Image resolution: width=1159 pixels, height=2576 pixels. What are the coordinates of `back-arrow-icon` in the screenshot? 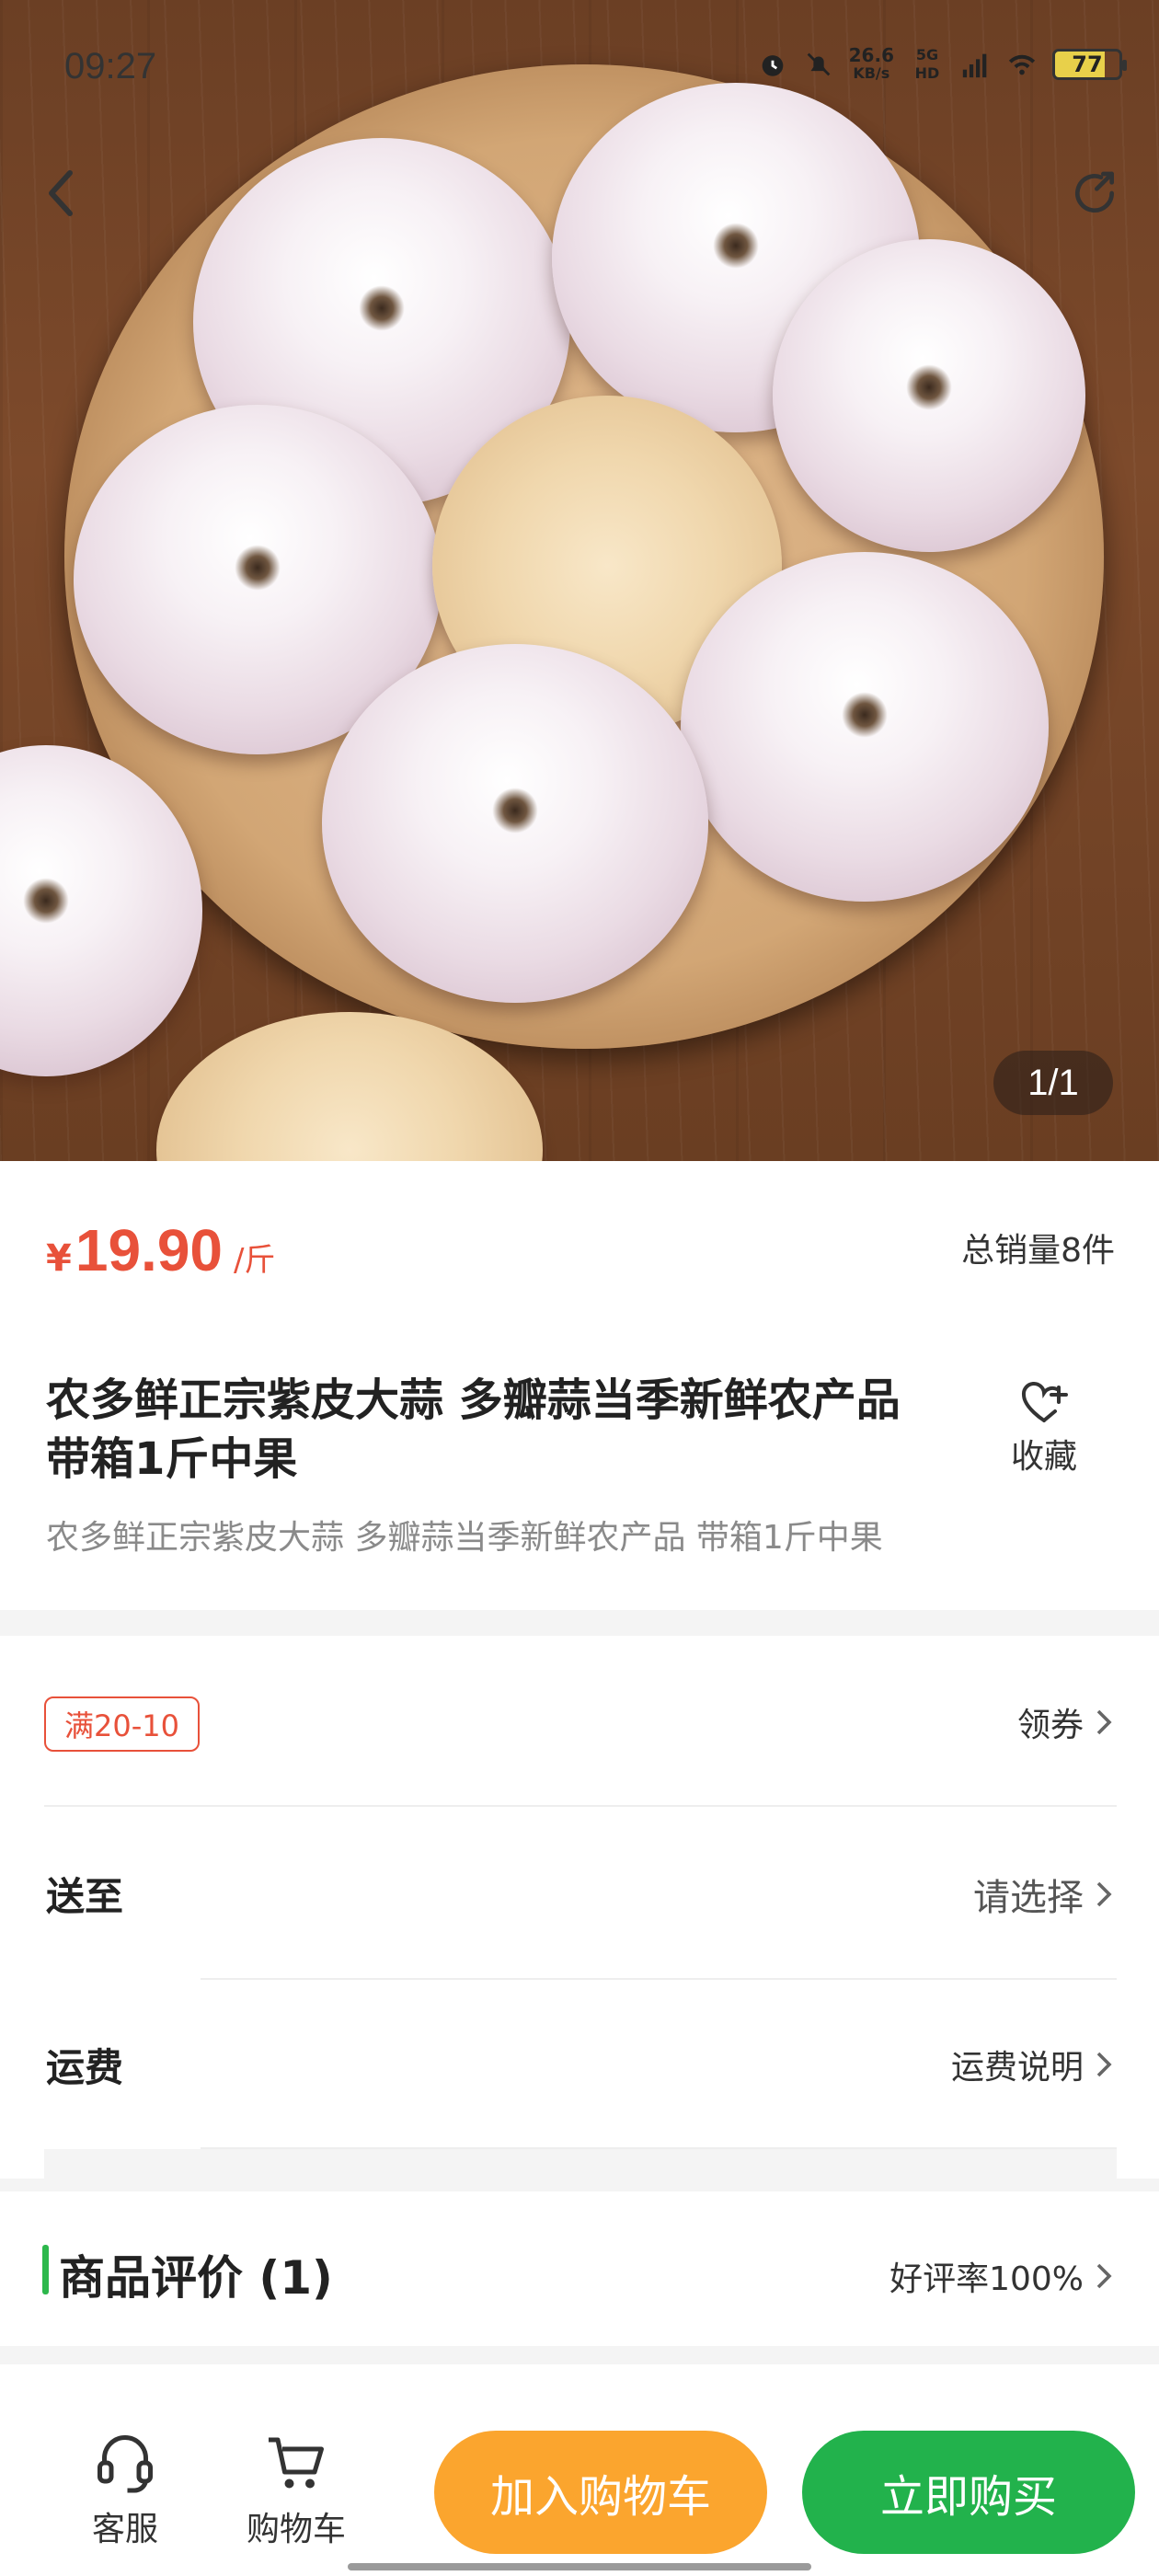 It's located at (61, 193).